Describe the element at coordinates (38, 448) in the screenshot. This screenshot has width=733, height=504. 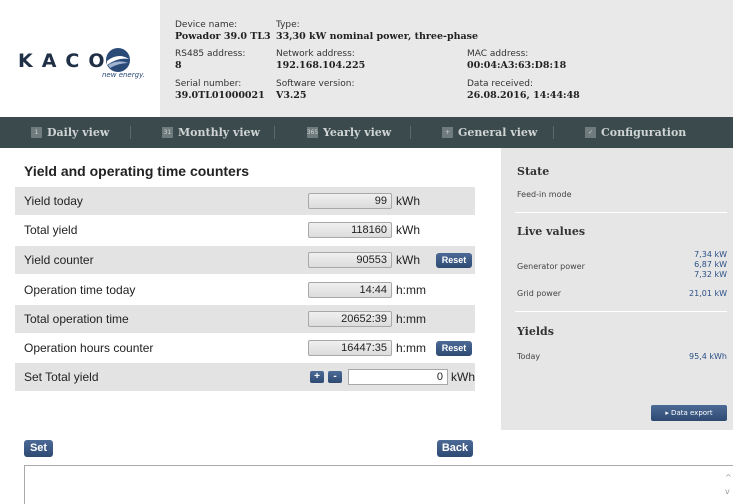
I see `set-button: Set` at that location.